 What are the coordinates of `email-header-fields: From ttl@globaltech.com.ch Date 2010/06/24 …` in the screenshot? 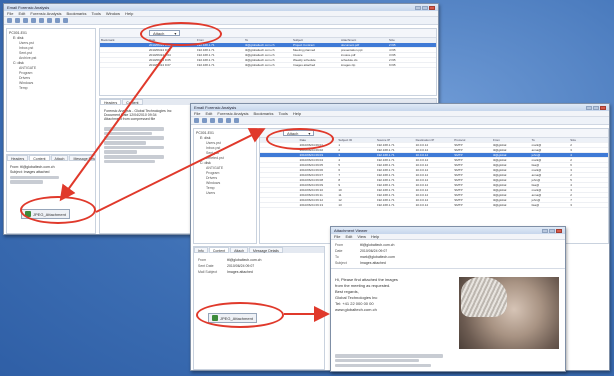 It's located at (448, 254).